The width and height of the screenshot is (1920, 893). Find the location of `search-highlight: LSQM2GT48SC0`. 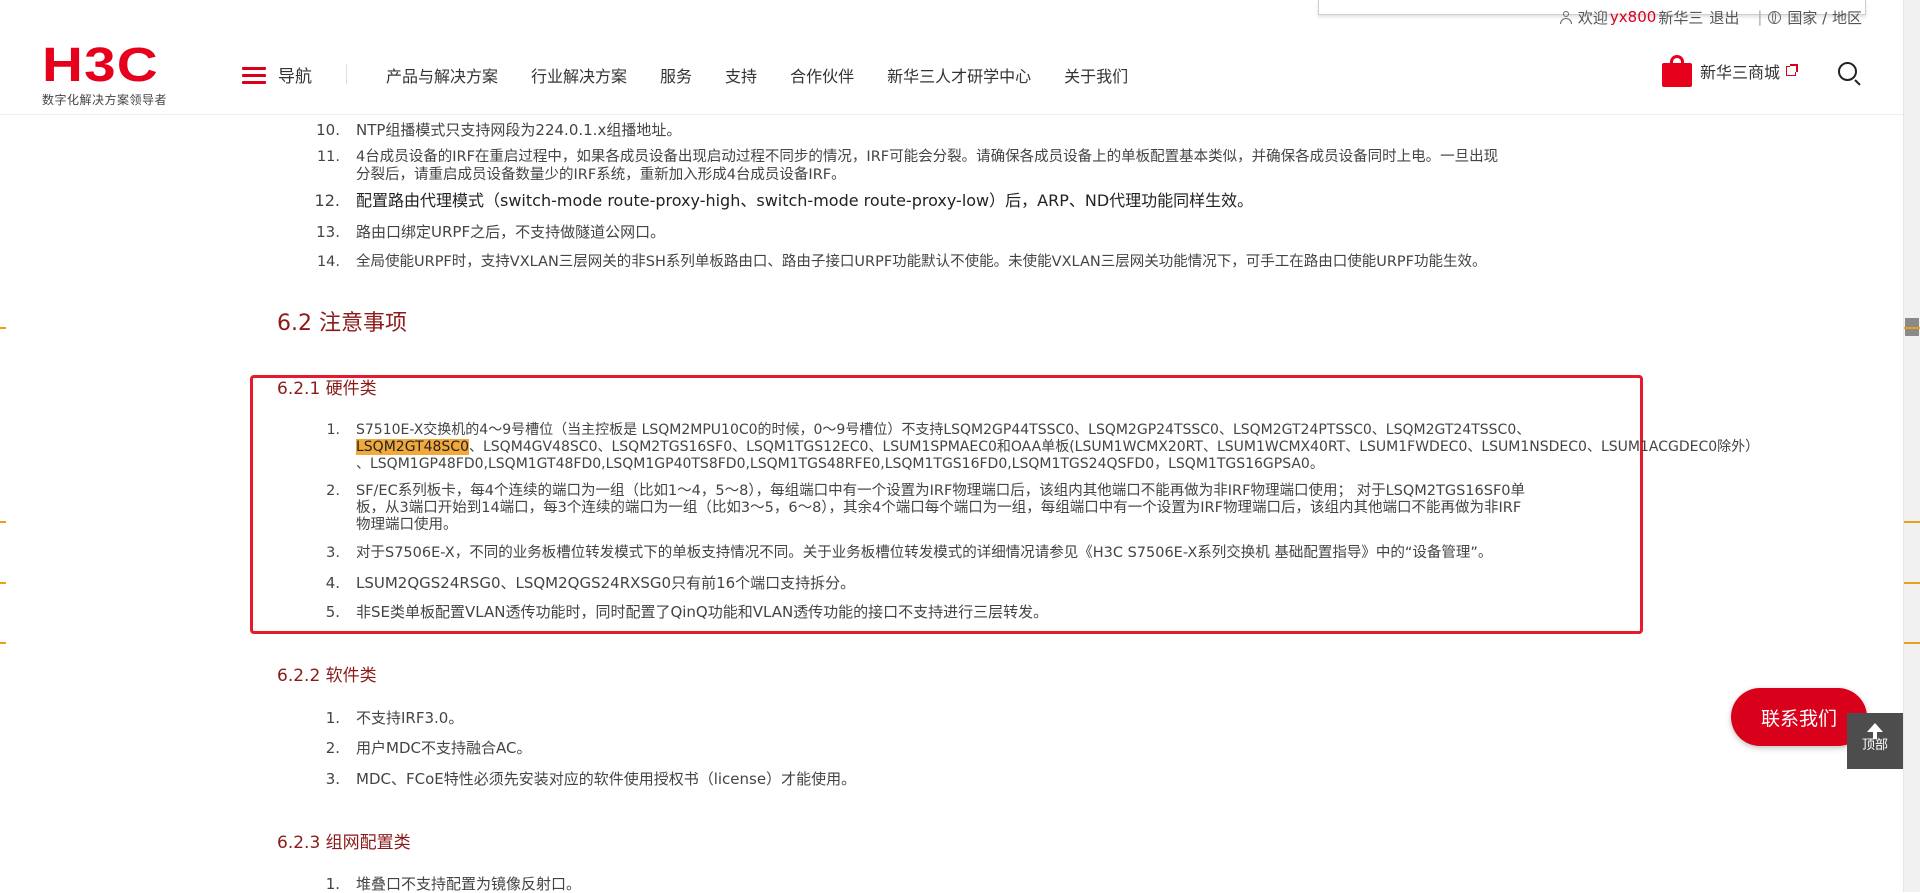

search-highlight: LSQM2GT48SC0 is located at coordinates (412, 447).